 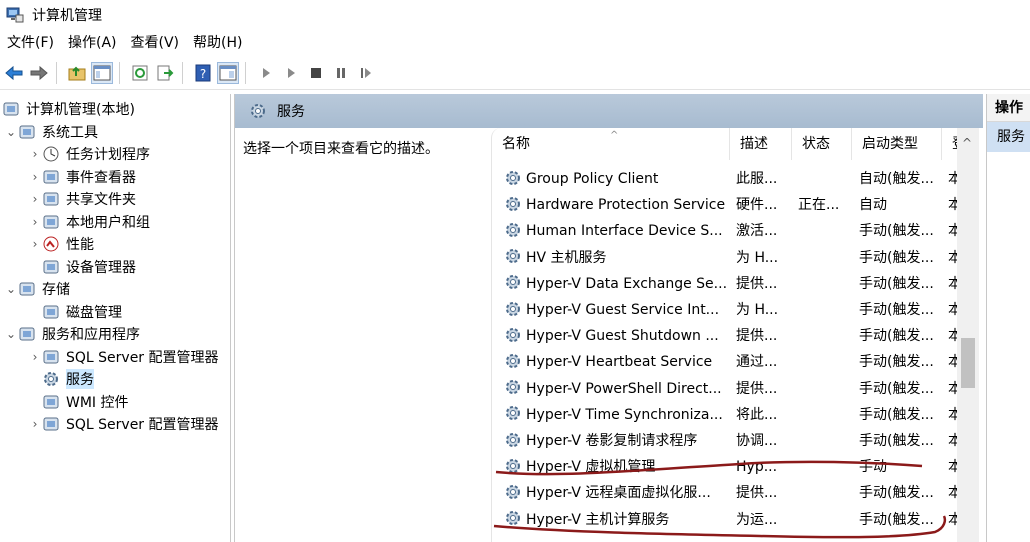 I want to click on menu-view: 查看(V), so click(x=155, y=43).